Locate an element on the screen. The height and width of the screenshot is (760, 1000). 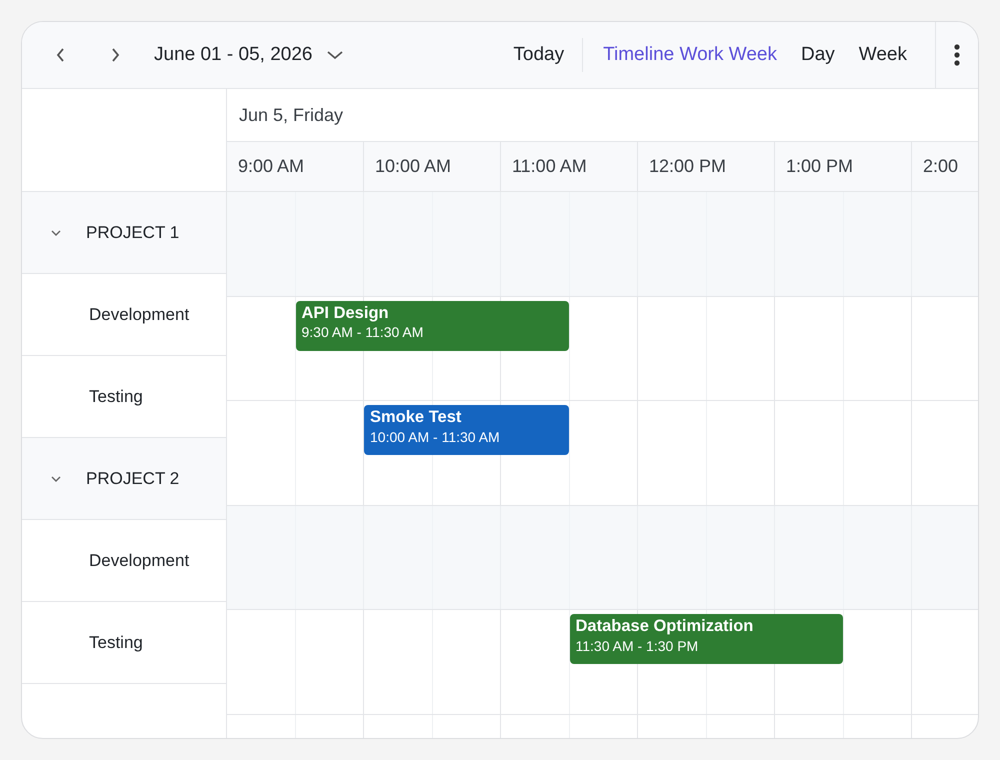
caret-icon is located at coordinates (335, 55).